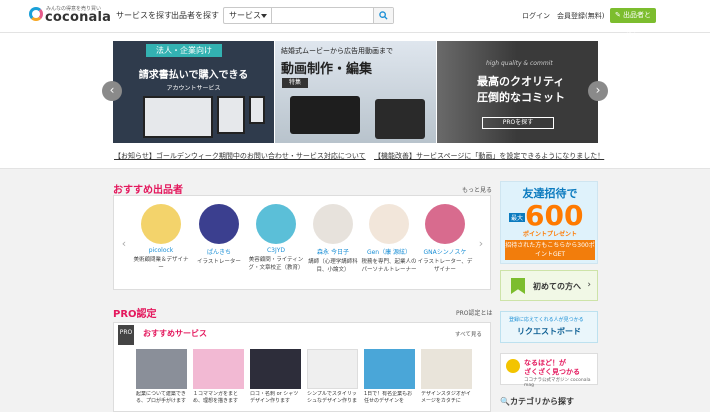  What do you see at coordinates (295, 83) in the screenshot?
I see `banner-tag: 特集` at bounding box center [295, 83].